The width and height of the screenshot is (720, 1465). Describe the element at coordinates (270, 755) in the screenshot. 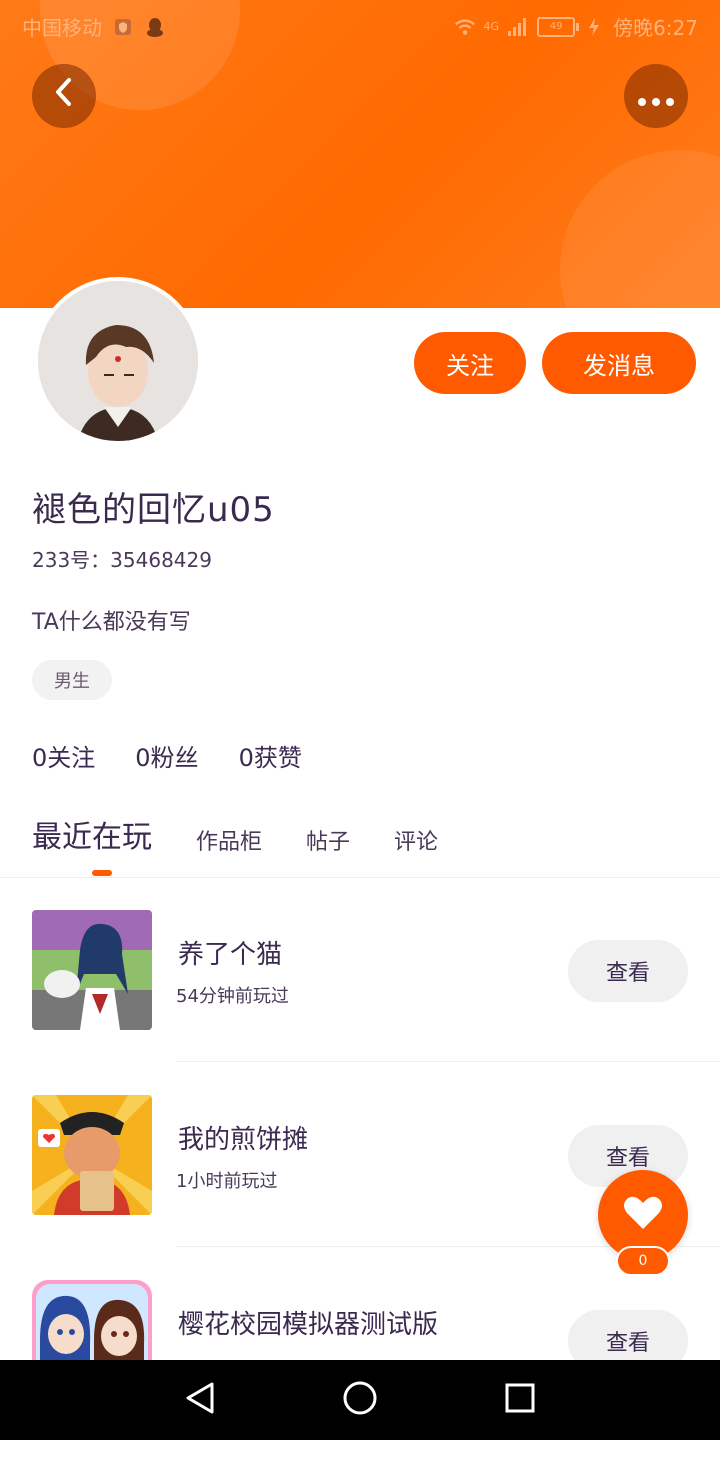

I see `likes-count: 0获赞` at that location.